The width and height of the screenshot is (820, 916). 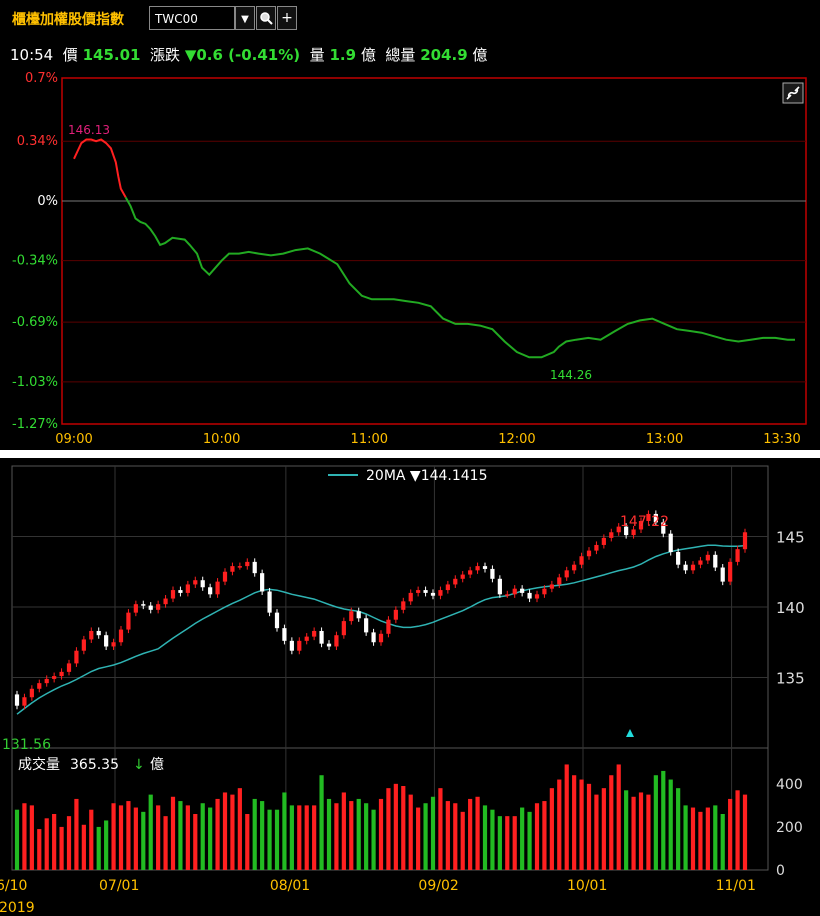 I want to click on x-tick-label: 07/01, so click(x=119, y=886).